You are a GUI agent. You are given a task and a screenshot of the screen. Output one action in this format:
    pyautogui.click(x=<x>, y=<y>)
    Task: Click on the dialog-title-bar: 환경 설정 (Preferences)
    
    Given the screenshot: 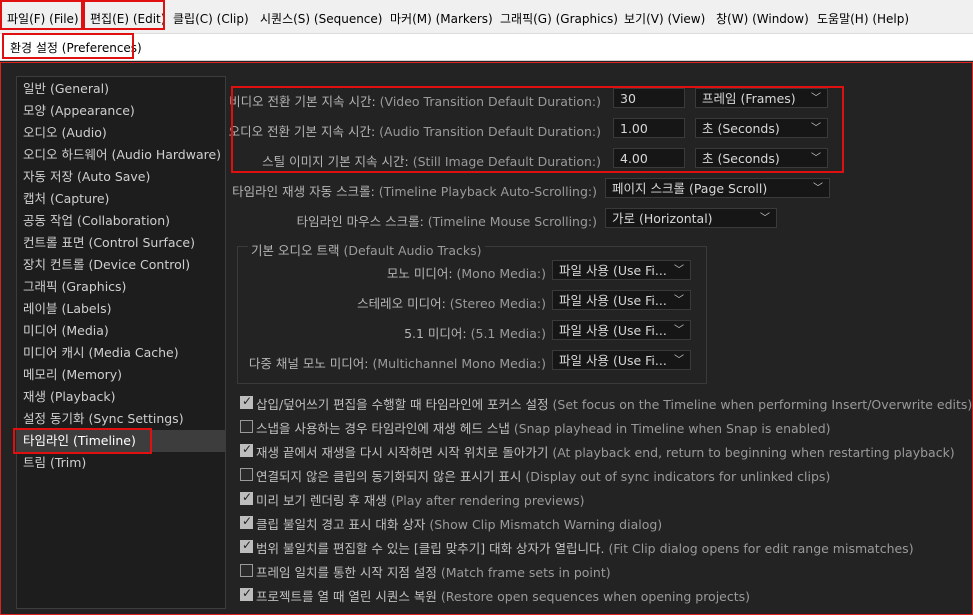 What is the action you would take?
    pyautogui.click(x=486, y=47)
    